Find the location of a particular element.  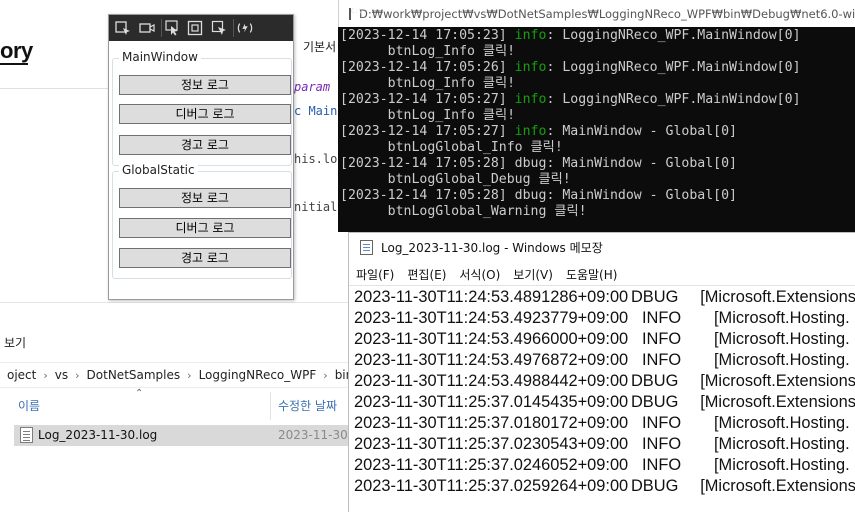

log-timestamp: 2023-11-30T11:24:53.4966000+09:00 is located at coordinates (491, 339).